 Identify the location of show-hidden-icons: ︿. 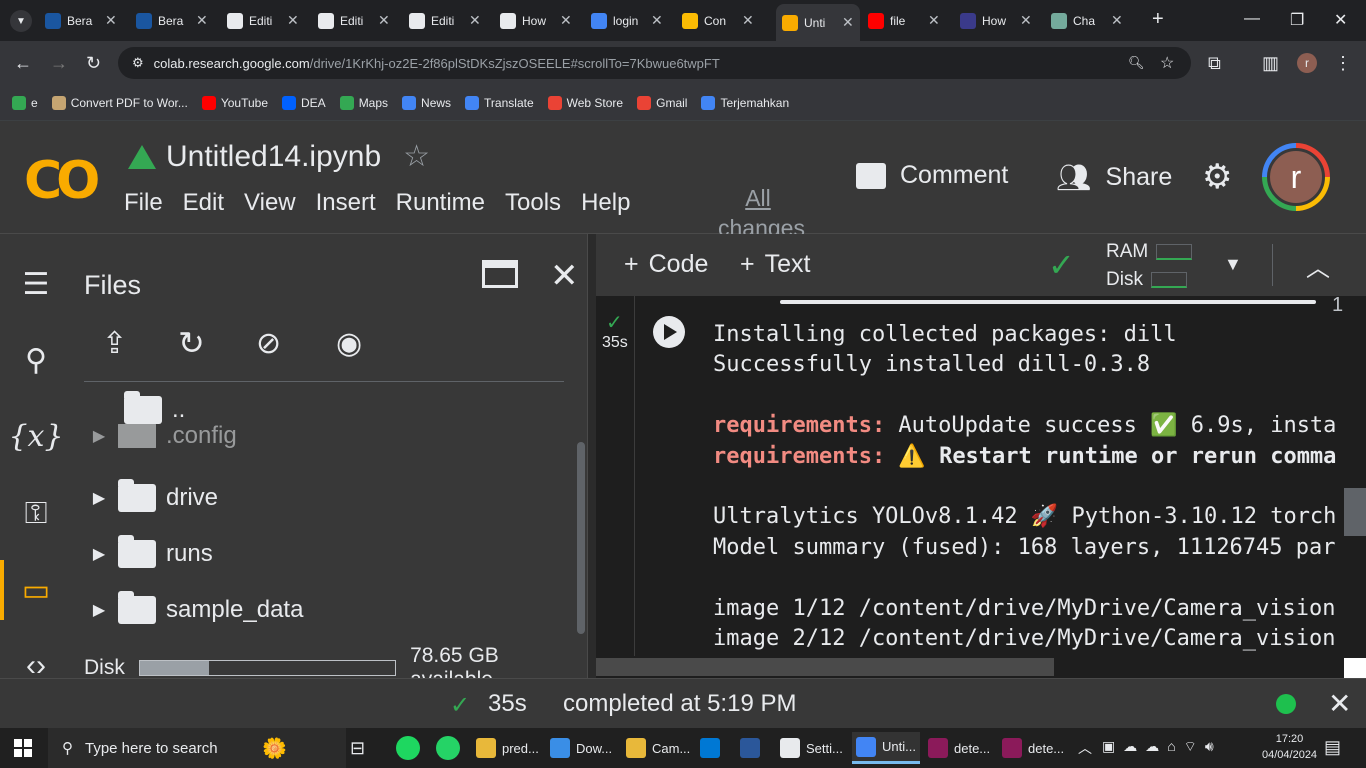
(1085, 748).